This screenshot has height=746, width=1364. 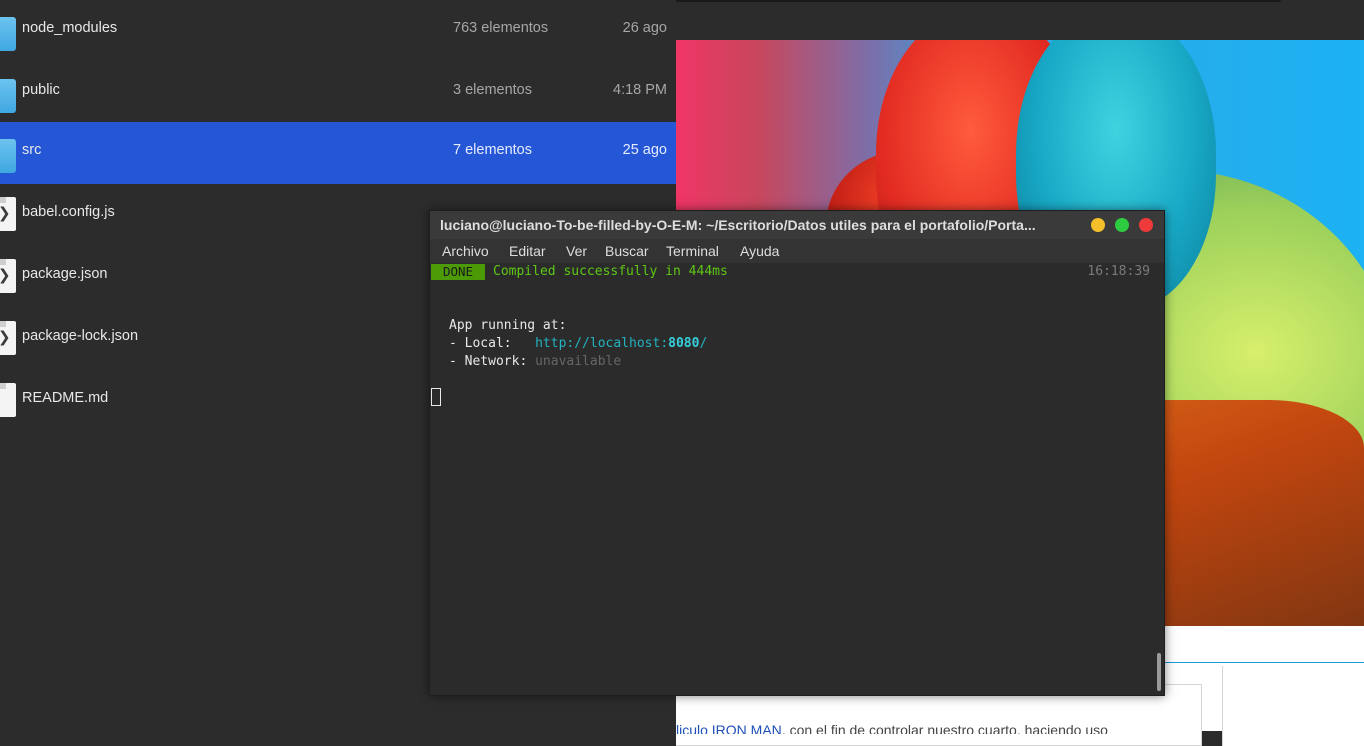 What do you see at coordinates (759, 251) in the screenshot?
I see `menu-ayuda: Ayuda` at bounding box center [759, 251].